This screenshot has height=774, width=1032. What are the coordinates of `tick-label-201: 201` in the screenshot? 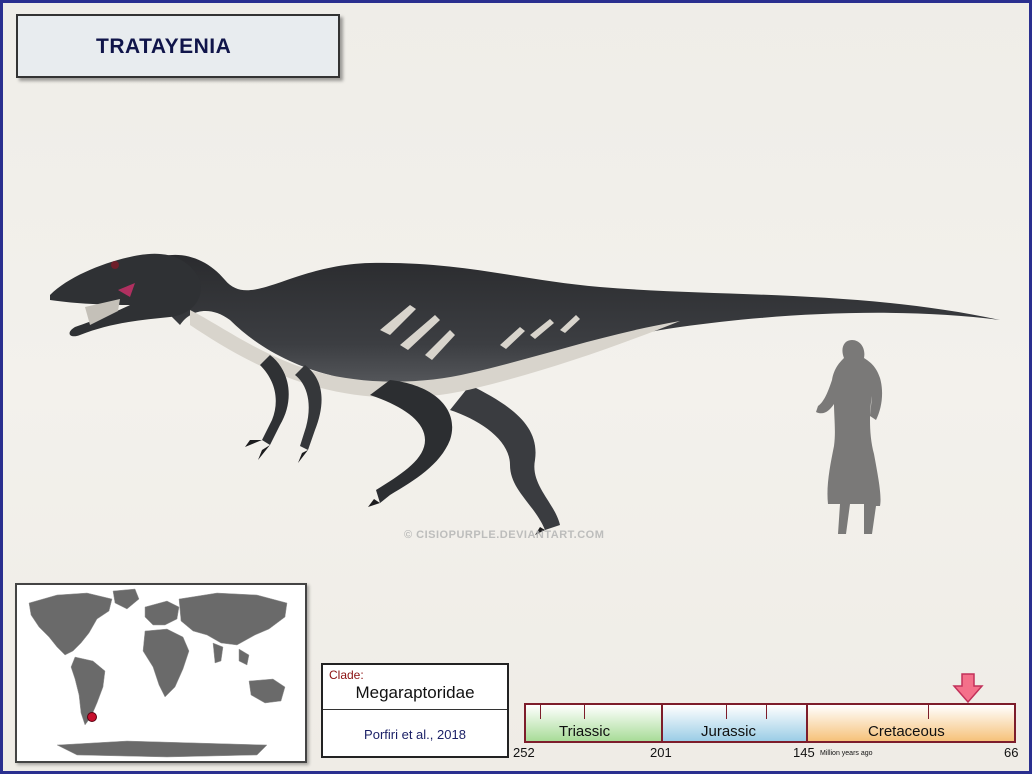 It's located at (661, 752).